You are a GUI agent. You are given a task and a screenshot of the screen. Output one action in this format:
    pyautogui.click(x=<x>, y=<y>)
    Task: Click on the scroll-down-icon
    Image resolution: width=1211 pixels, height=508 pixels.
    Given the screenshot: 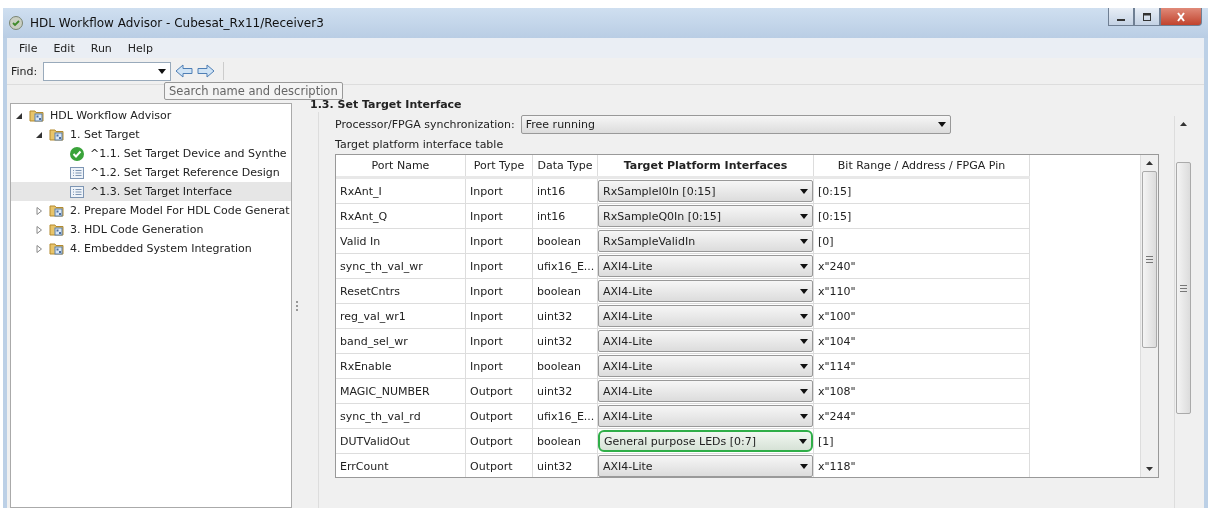 What is the action you would take?
    pyautogui.click(x=1149, y=469)
    